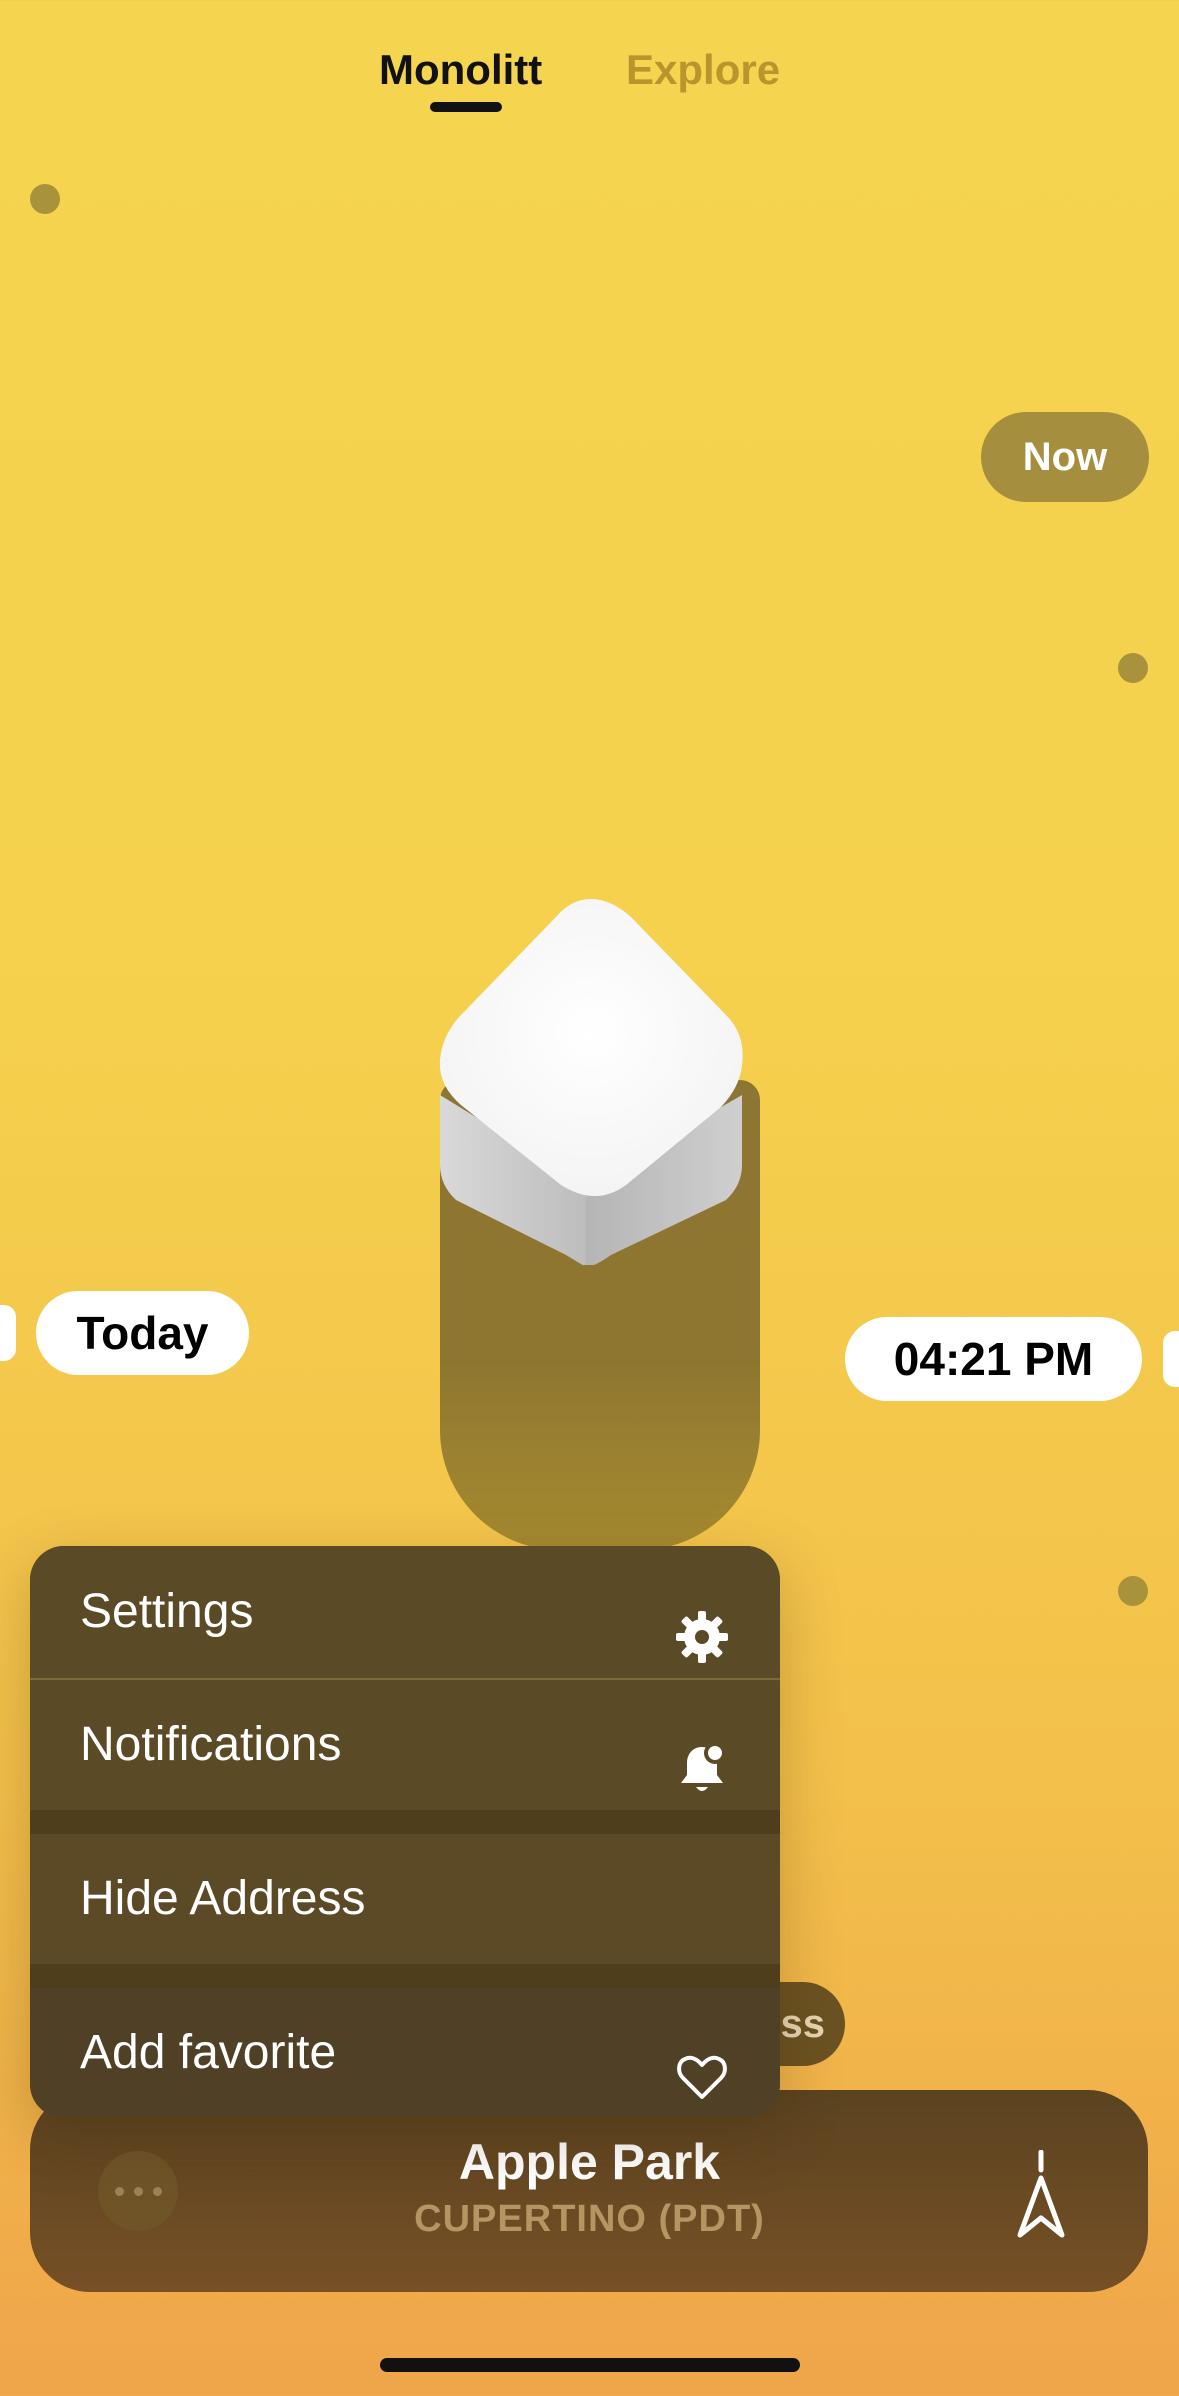 Image resolution: width=1179 pixels, height=2396 pixels. Describe the element at coordinates (993, 1359) in the screenshot. I see `time-label: 04:21 PM` at that location.